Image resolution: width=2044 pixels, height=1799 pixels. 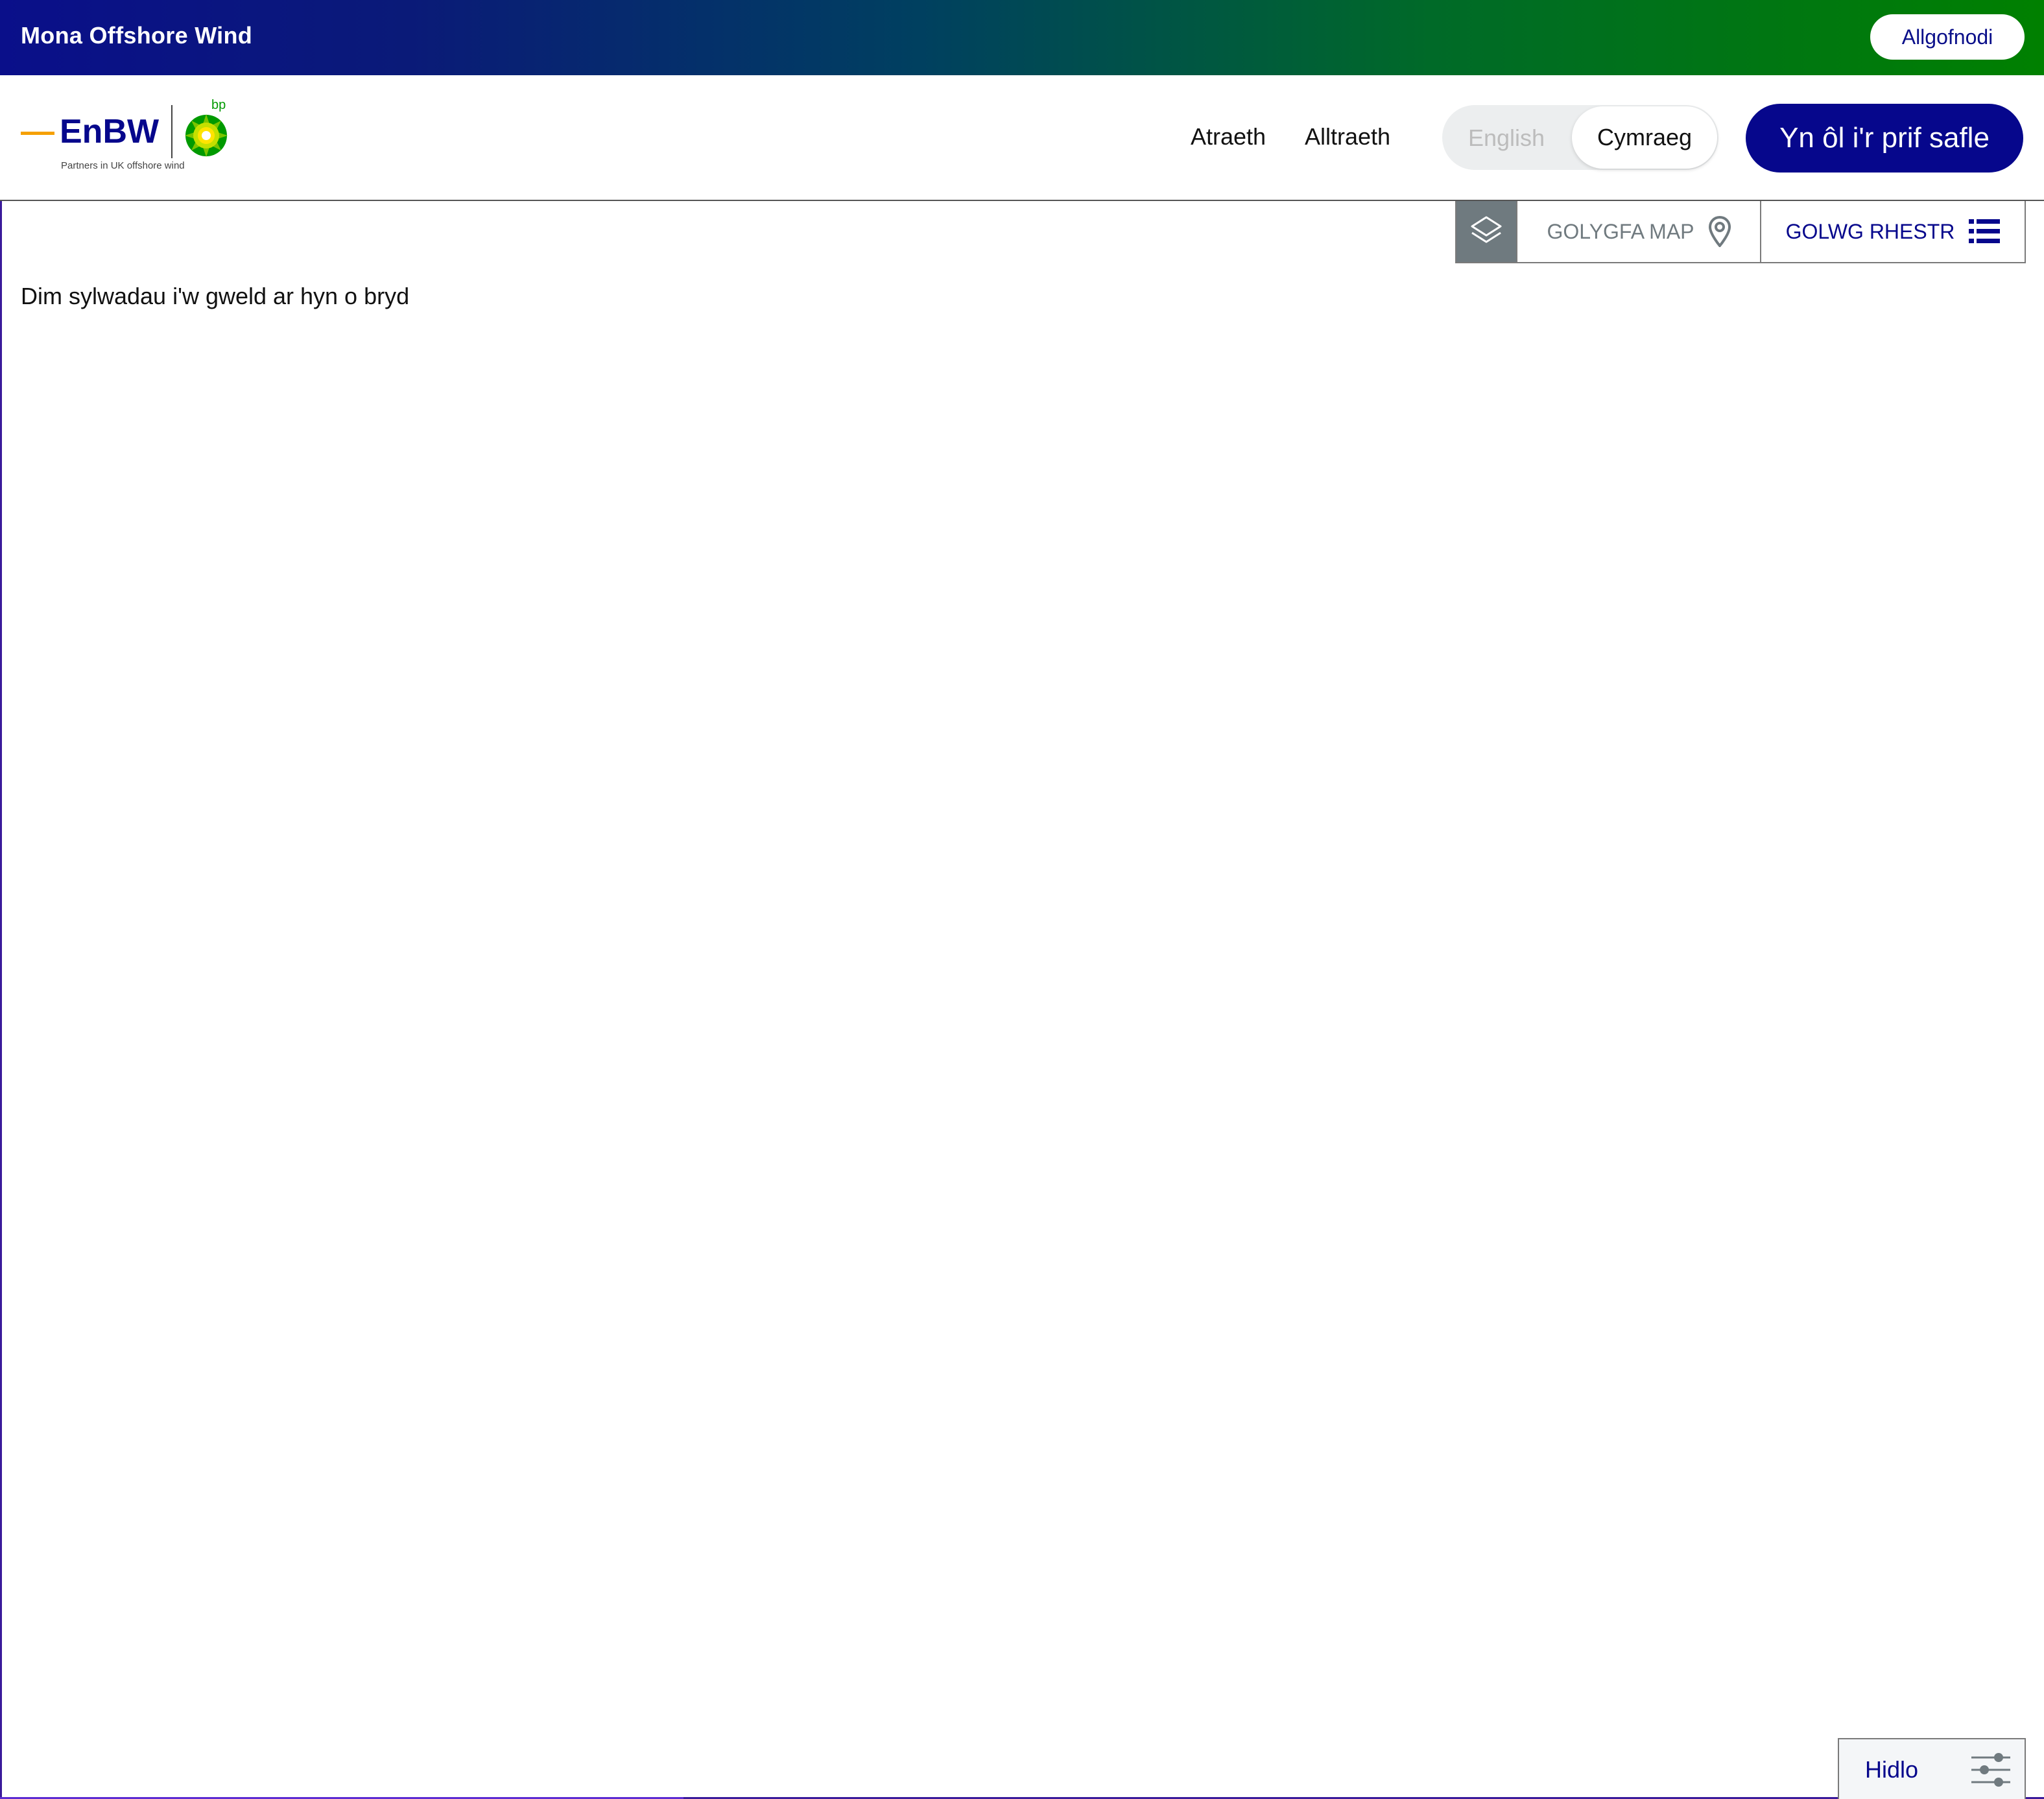 What do you see at coordinates (1719, 231) in the screenshot?
I see `map-pin-icon` at bounding box center [1719, 231].